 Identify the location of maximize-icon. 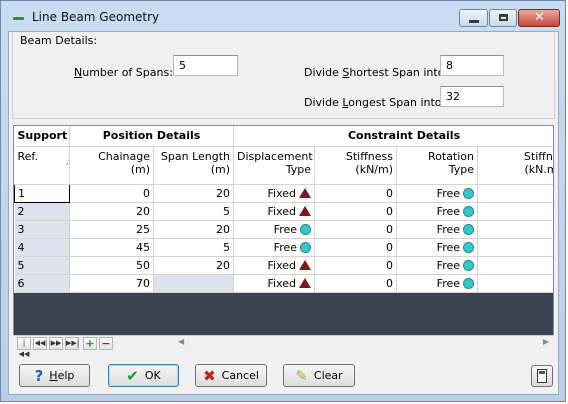
(503, 17).